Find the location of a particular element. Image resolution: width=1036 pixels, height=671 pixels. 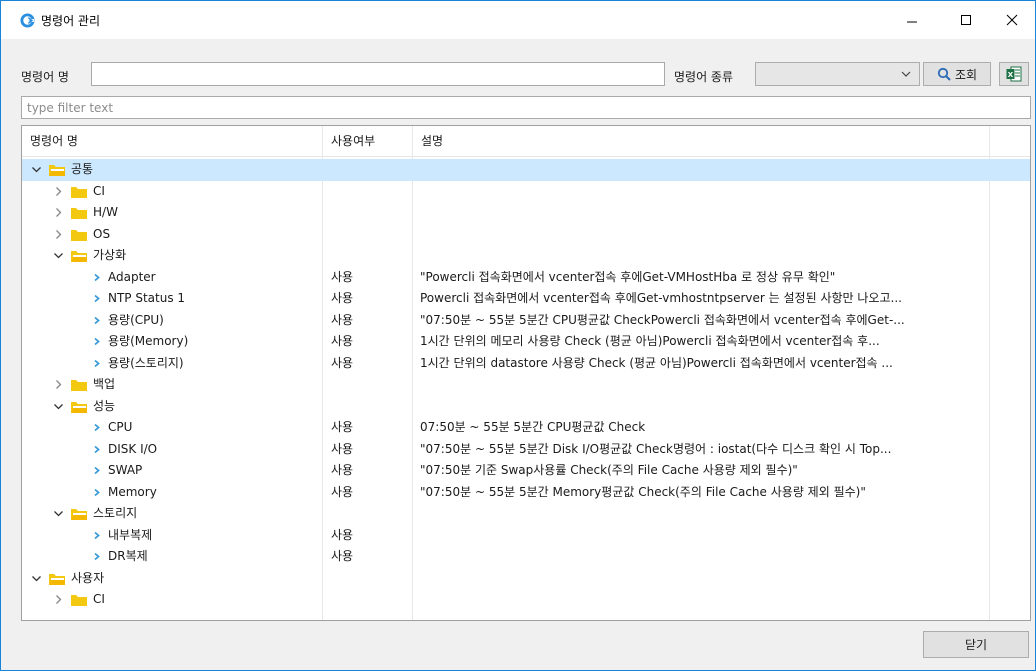

command-label: Memory is located at coordinates (132, 491).